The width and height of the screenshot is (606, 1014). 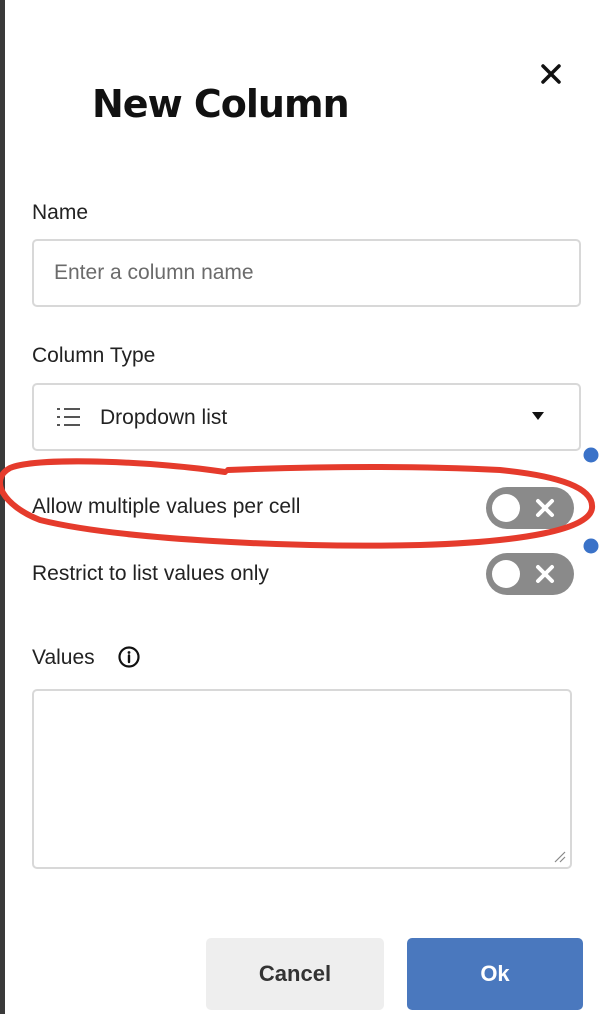 I want to click on column-type-label: Column Type, so click(x=94, y=355).